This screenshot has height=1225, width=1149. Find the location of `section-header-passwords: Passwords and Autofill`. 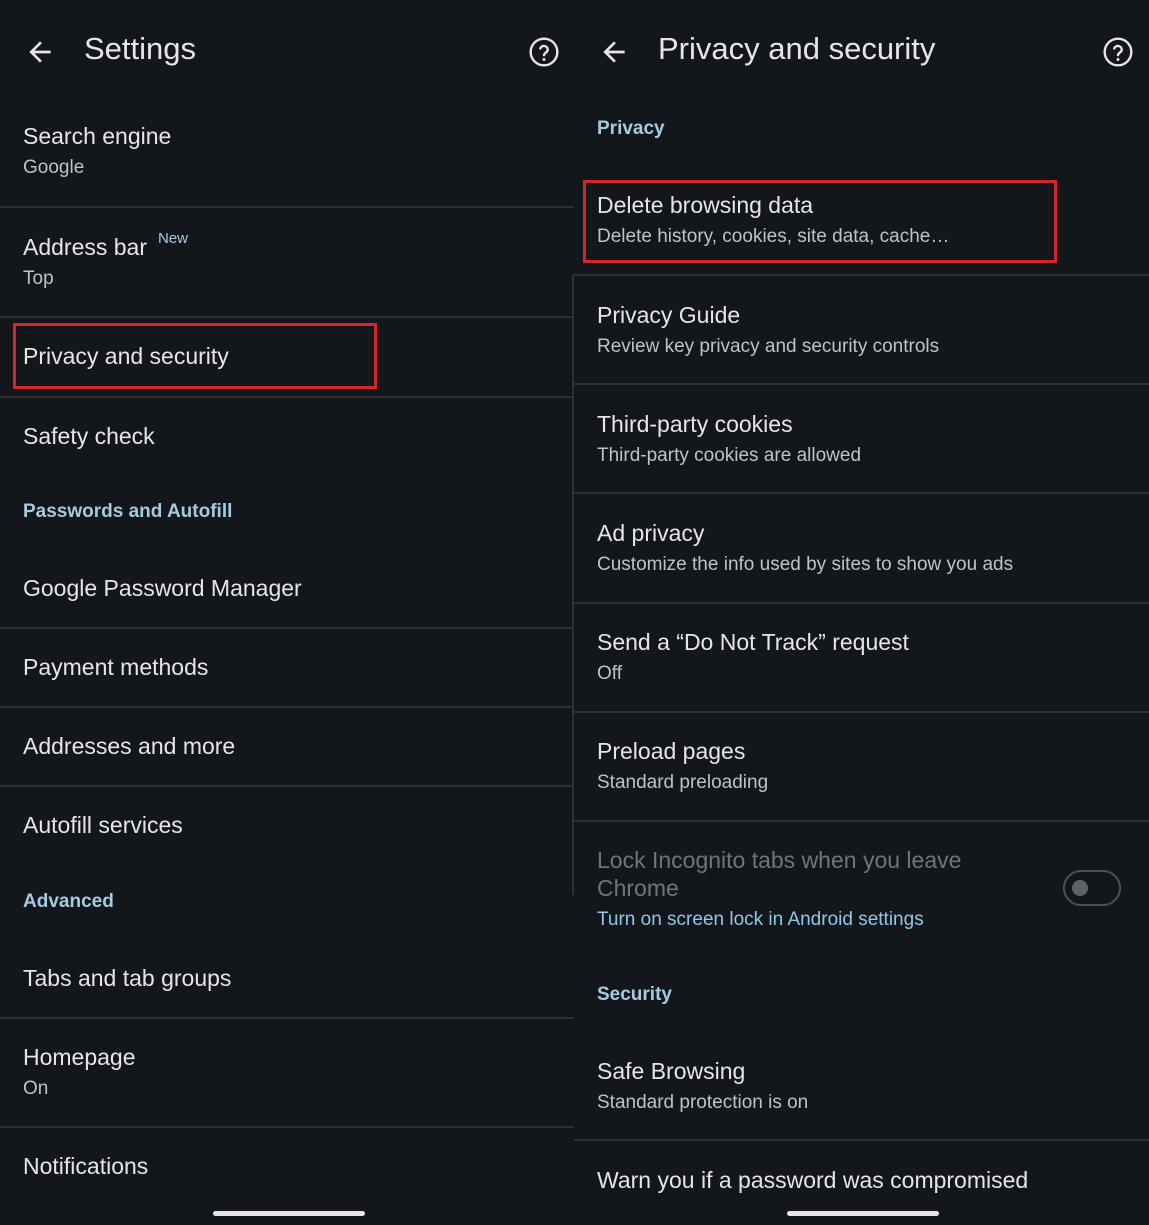

section-header-passwords: Passwords and Autofill is located at coordinates (128, 511).